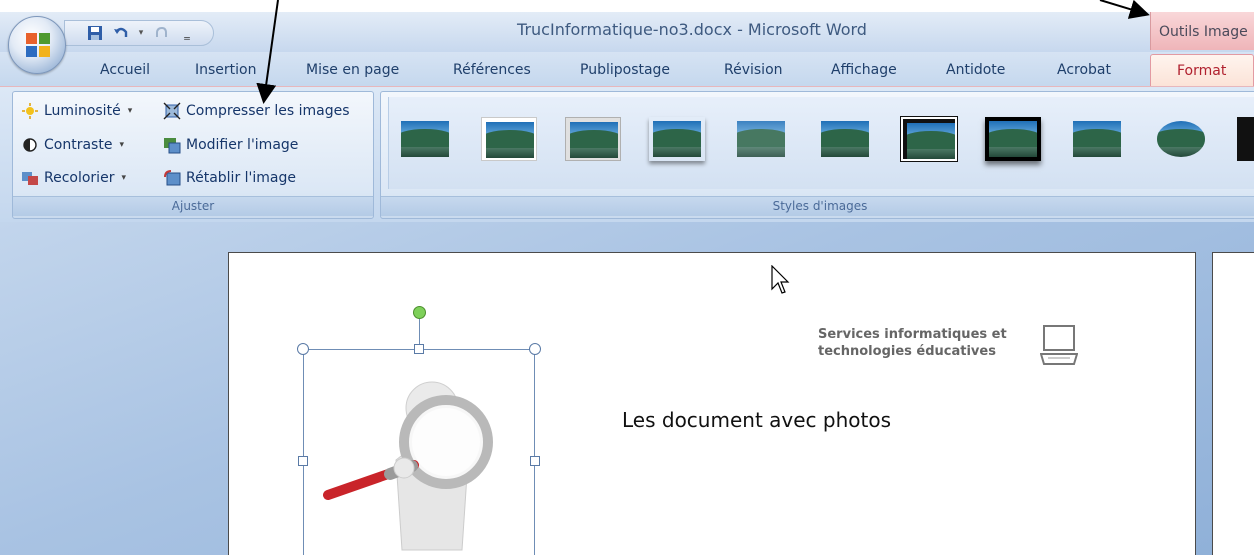 Image resolution: width=1254 pixels, height=555 pixels. What do you see at coordinates (95, 33) in the screenshot?
I see `save-icon` at bounding box center [95, 33].